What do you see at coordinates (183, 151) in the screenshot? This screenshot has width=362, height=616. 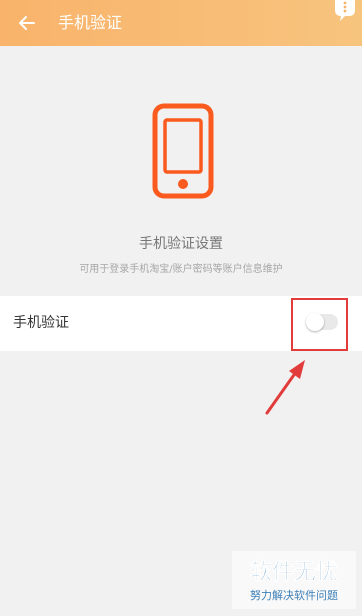 I see `smartphone-icon` at bounding box center [183, 151].